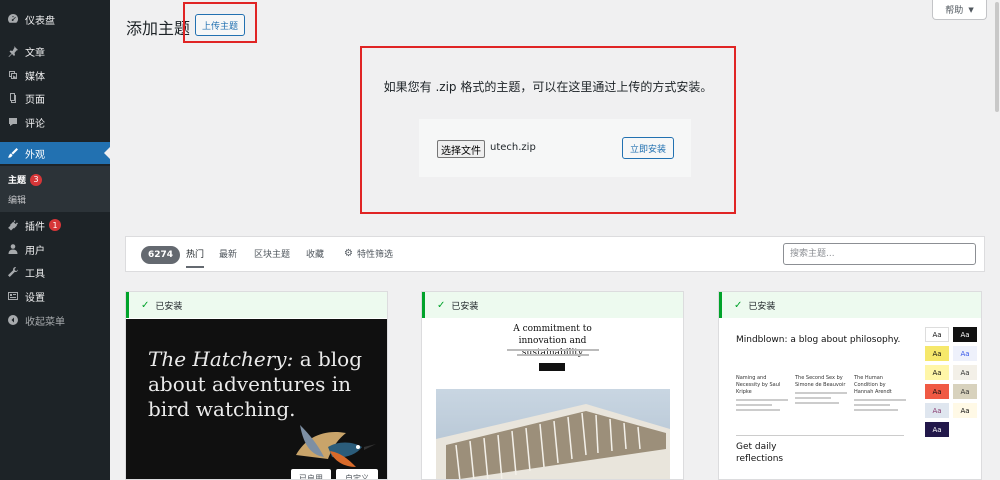 The image size is (1000, 480). I want to click on preview-column: Naming and Necessity by Saul Kripke, so click(762, 393).